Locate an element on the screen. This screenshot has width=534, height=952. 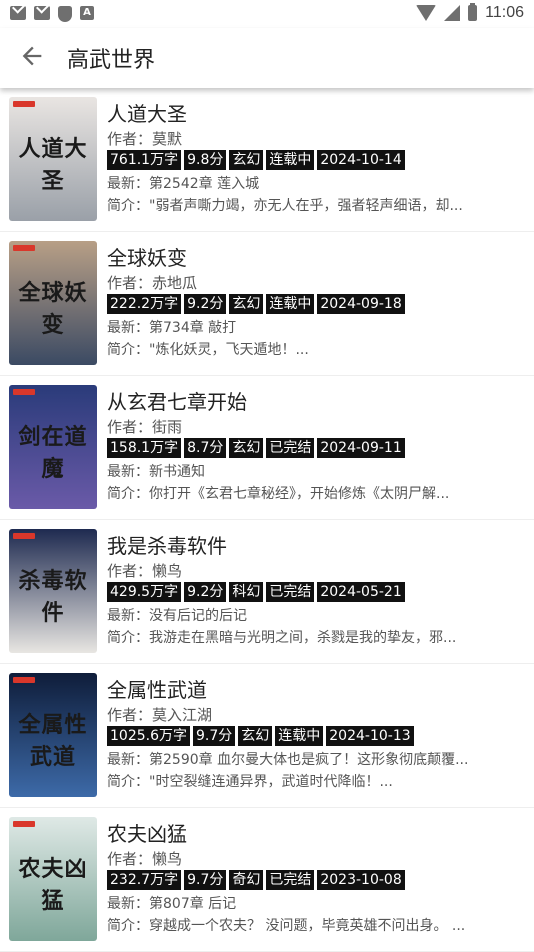
book-tags: 1025.6万字 9.7分 玄幻 连载中 2024-10-13 is located at coordinates (260, 736).